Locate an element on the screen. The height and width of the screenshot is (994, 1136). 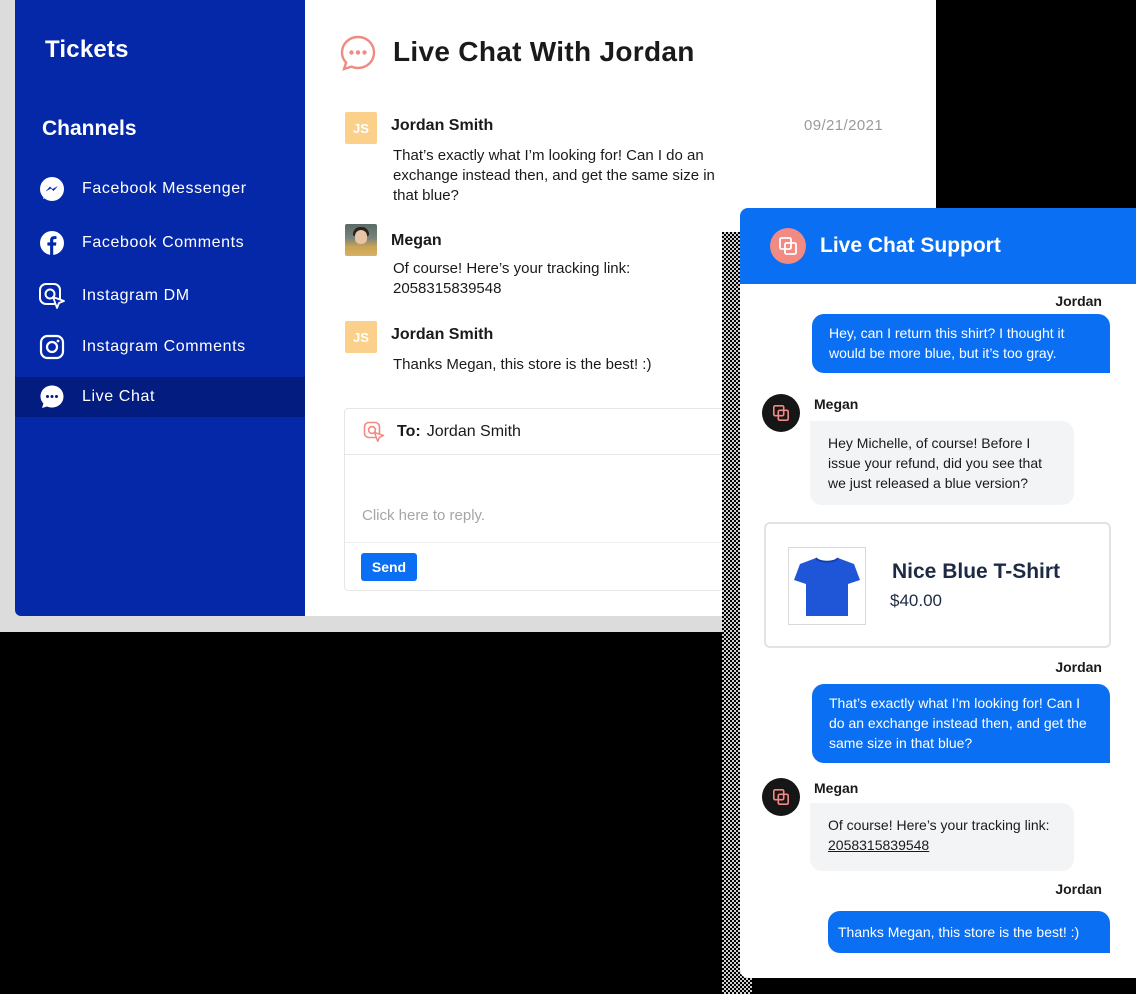
chat-title: Live Chat With Jordan is located at coordinates (544, 51).